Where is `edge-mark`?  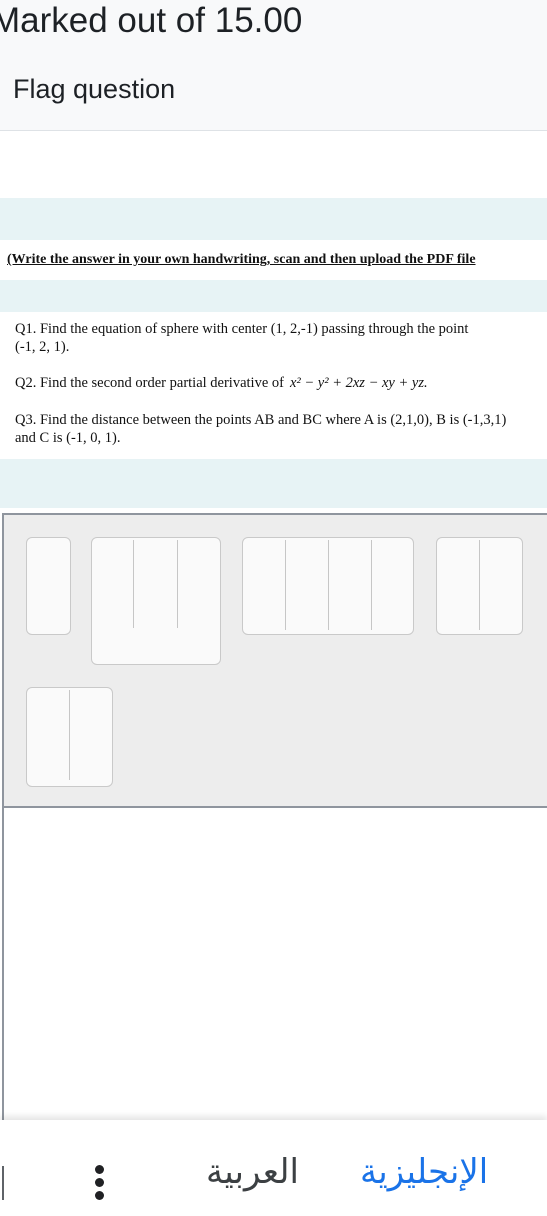
edge-mark is located at coordinates (2, 1183).